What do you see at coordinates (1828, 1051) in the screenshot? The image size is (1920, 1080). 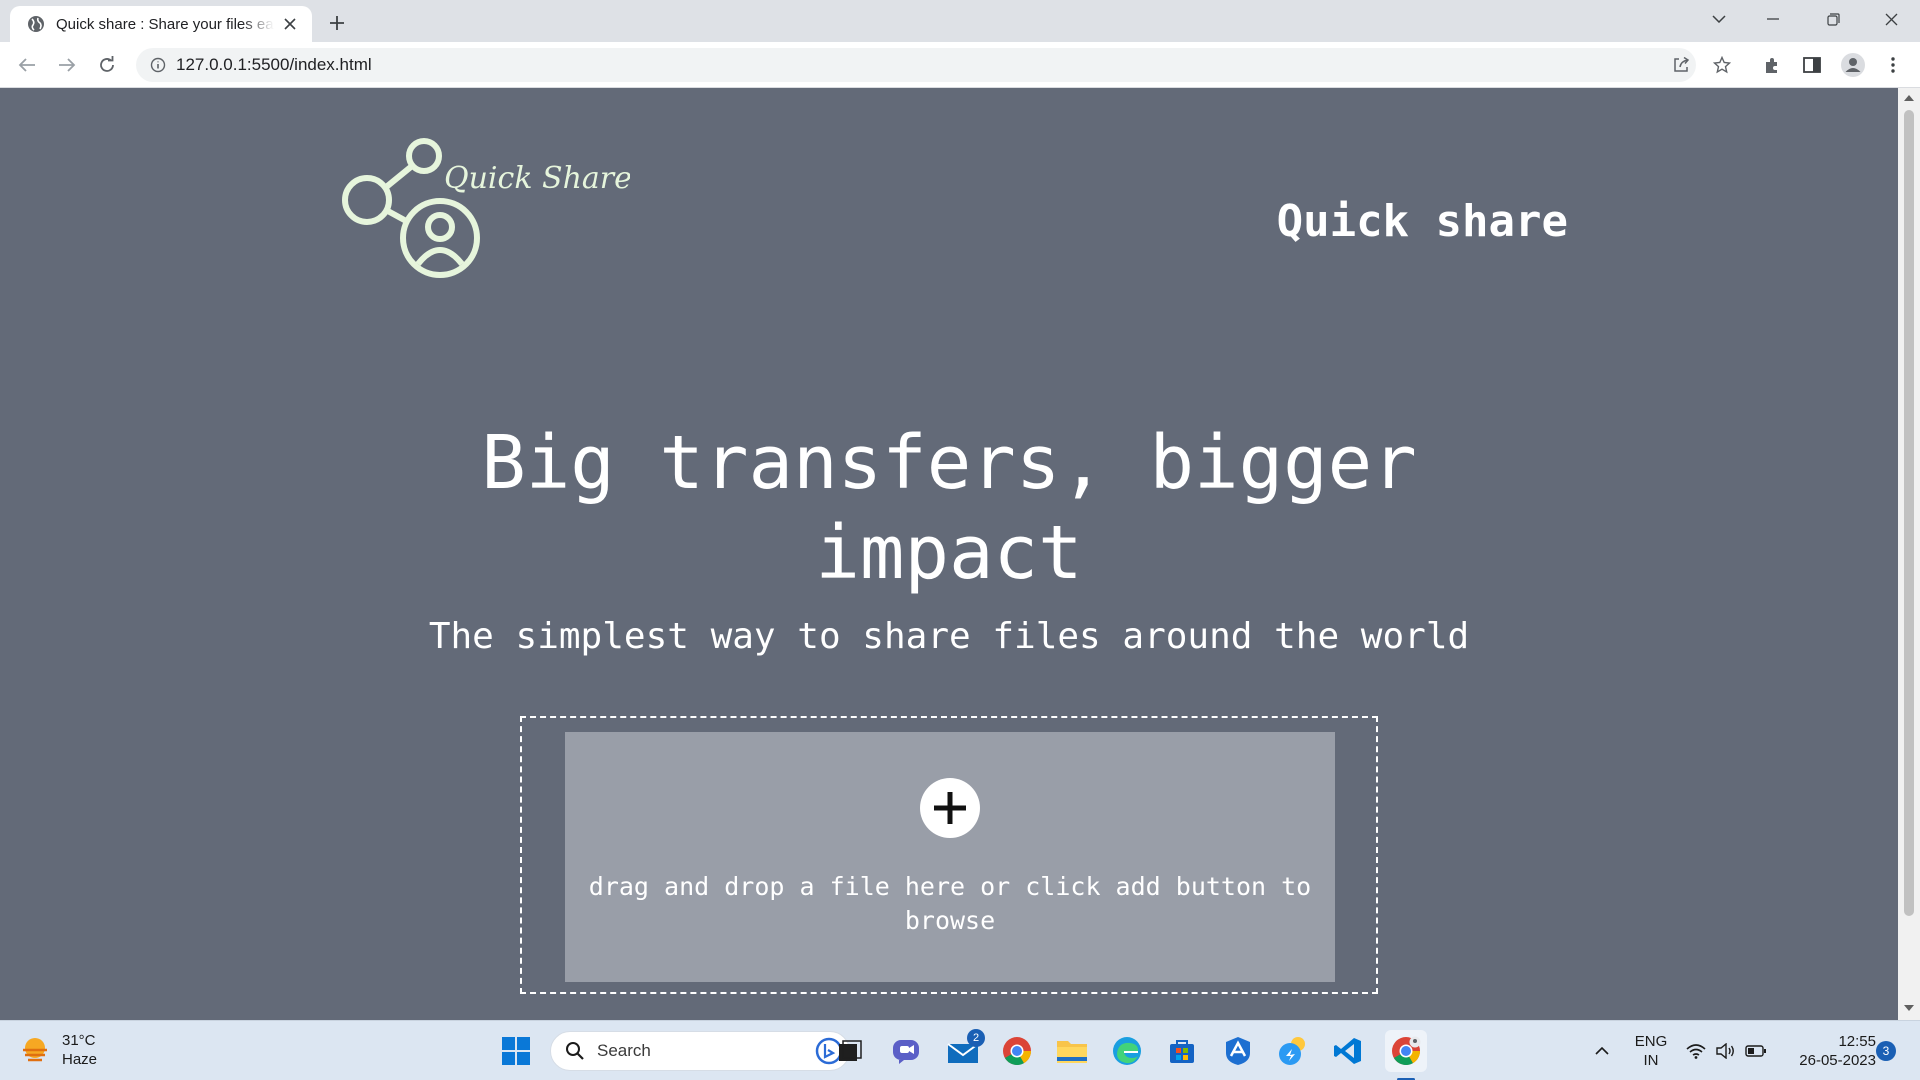 I see `clock: 12:55 26-05-2023` at bounding box center [1828, 1051].